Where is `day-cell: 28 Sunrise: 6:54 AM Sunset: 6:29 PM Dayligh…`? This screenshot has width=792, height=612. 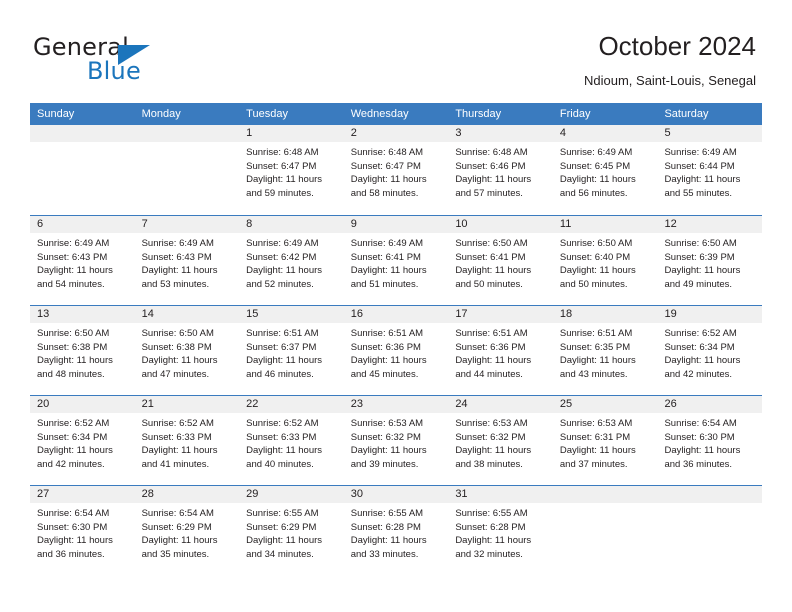
day-cell: 28 Sunrise: 6:54 AM Sunset: 6:29 PM Dayligh… is located at coordinates (187, 530).